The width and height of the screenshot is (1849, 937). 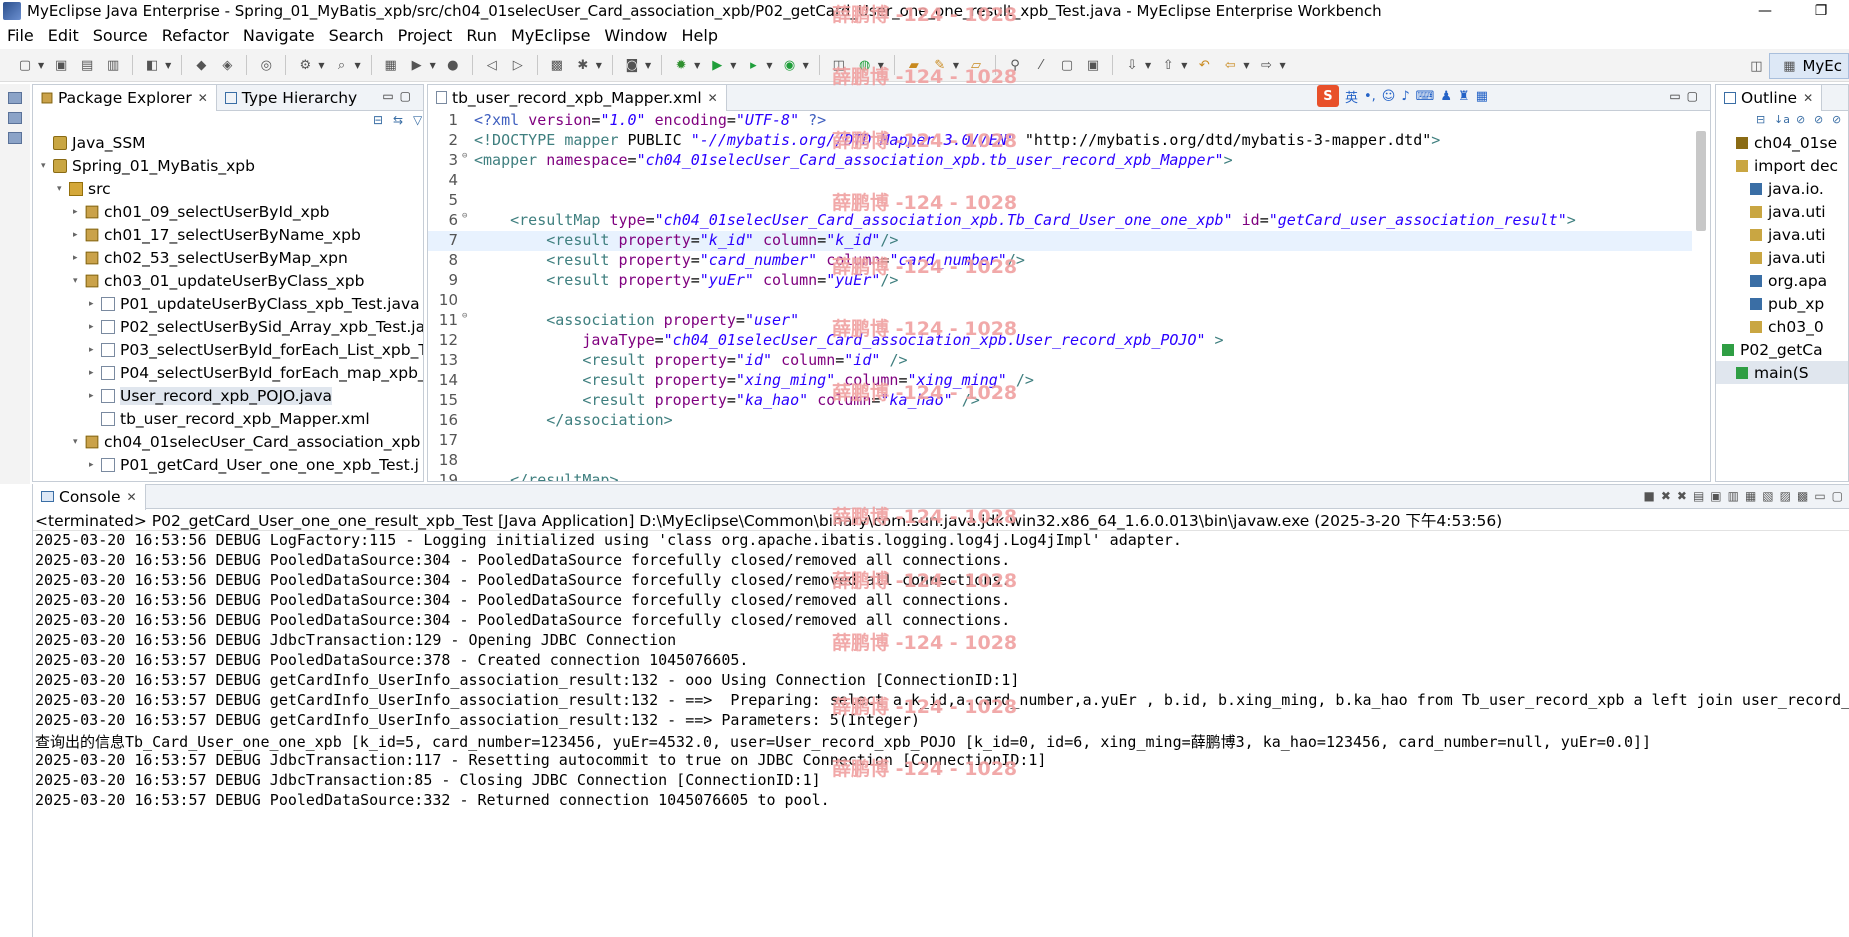 I want to click on menu-window: Window, so click(x=635, y=35).